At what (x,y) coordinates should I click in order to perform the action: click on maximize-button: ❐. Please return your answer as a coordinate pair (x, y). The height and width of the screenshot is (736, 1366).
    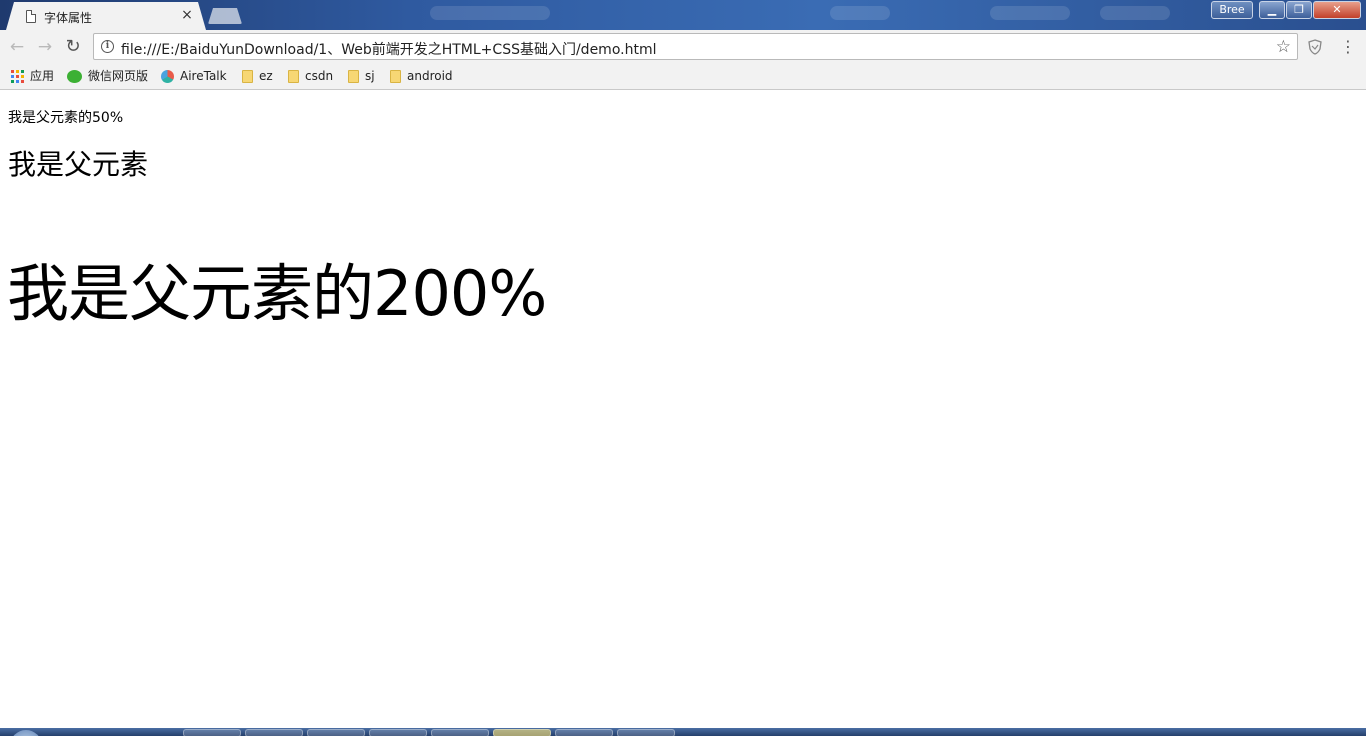
    Looking at the image, I should click on (1299, 10).